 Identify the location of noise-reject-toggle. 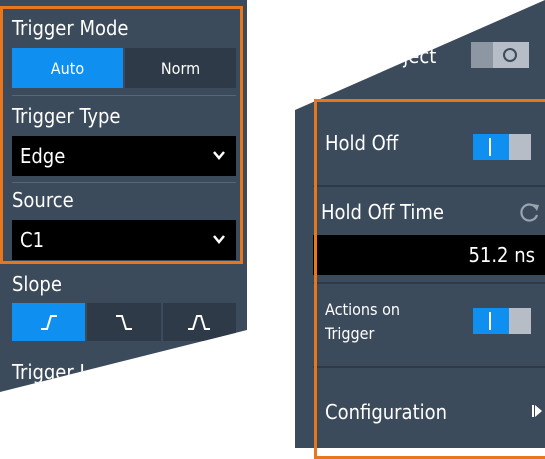
(500, 55).